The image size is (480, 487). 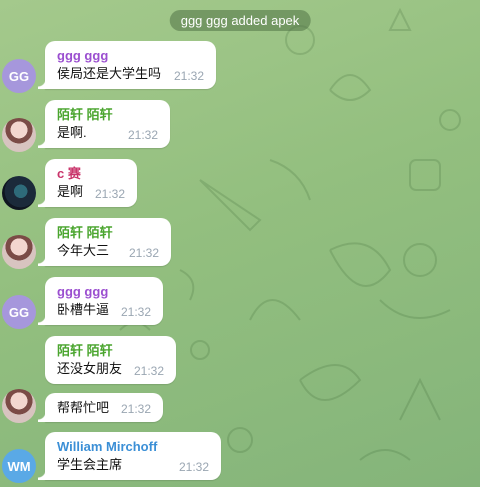 I want to click on message-bubble: 陌轩 陌轩 是啊. 21:32, so click(x=104, y=124).